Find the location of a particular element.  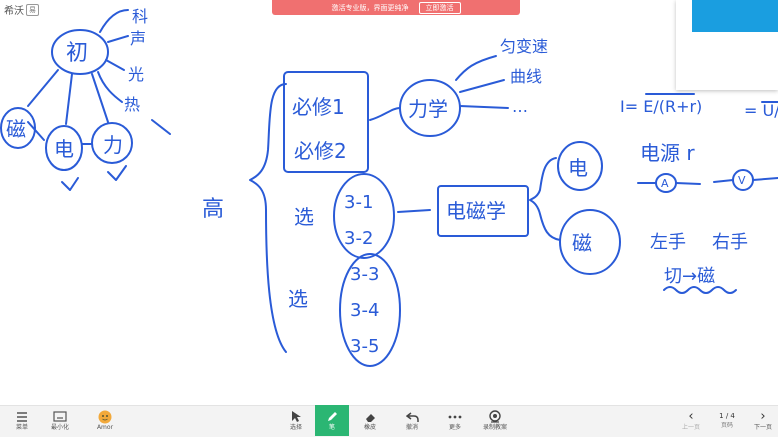

more-button: 更多 is located at coordinates (455, 420).